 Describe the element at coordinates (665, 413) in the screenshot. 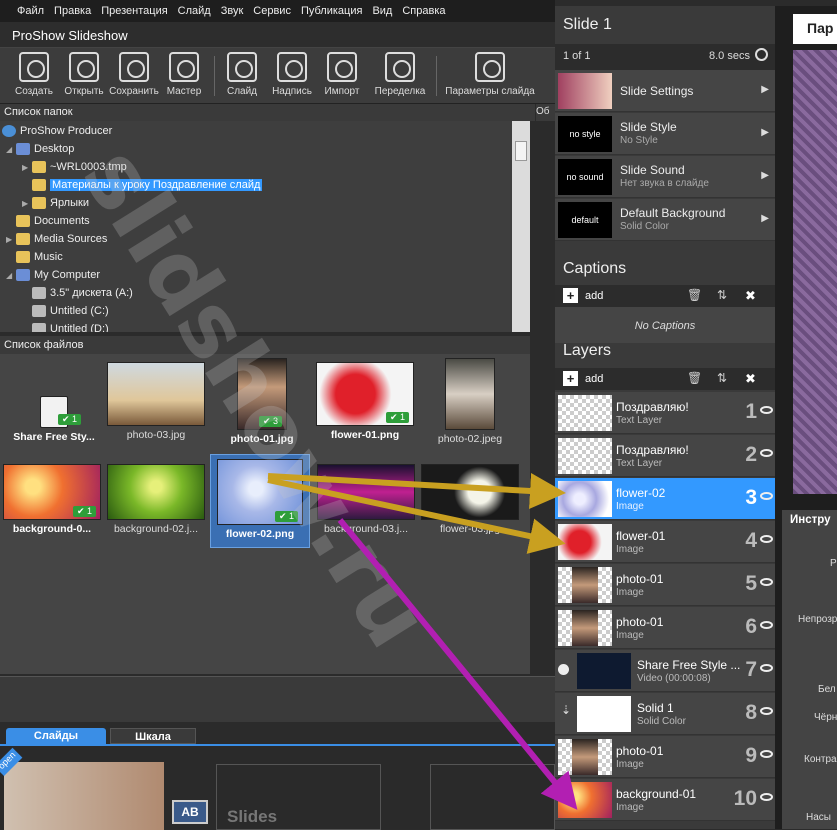

I see `layer-row: Поздравляю! Text Layer 1` at that location.